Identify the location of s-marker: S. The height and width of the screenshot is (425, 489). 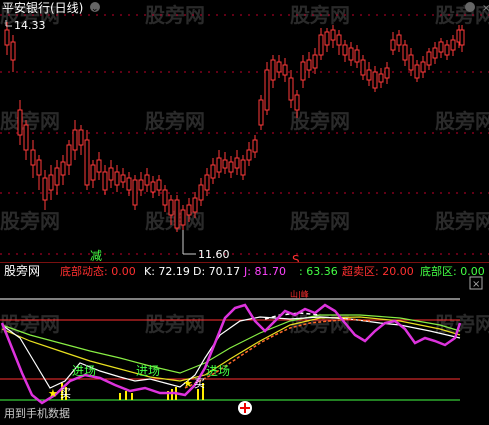
(296, 257).